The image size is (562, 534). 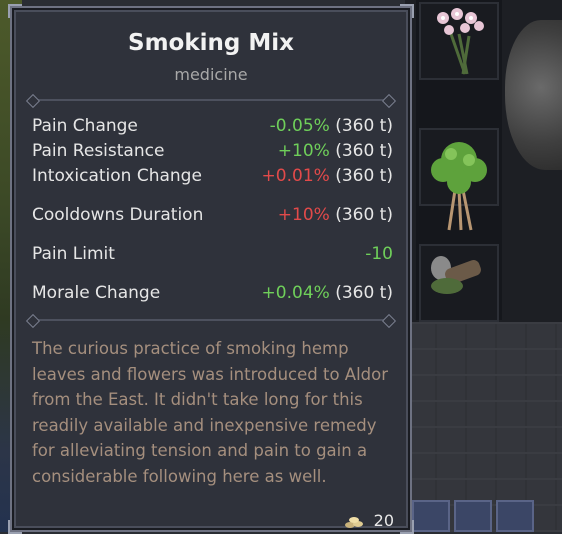 I want to click on gold-coins-icon, so click(x=354, y=522).